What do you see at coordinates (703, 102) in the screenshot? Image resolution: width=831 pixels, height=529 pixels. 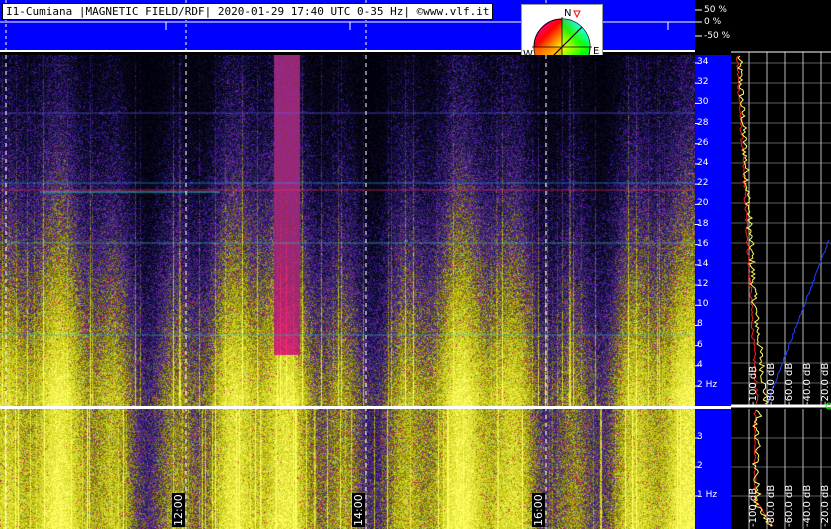 I see `freq-tick-label: 30` at bounding box center [703, 102].